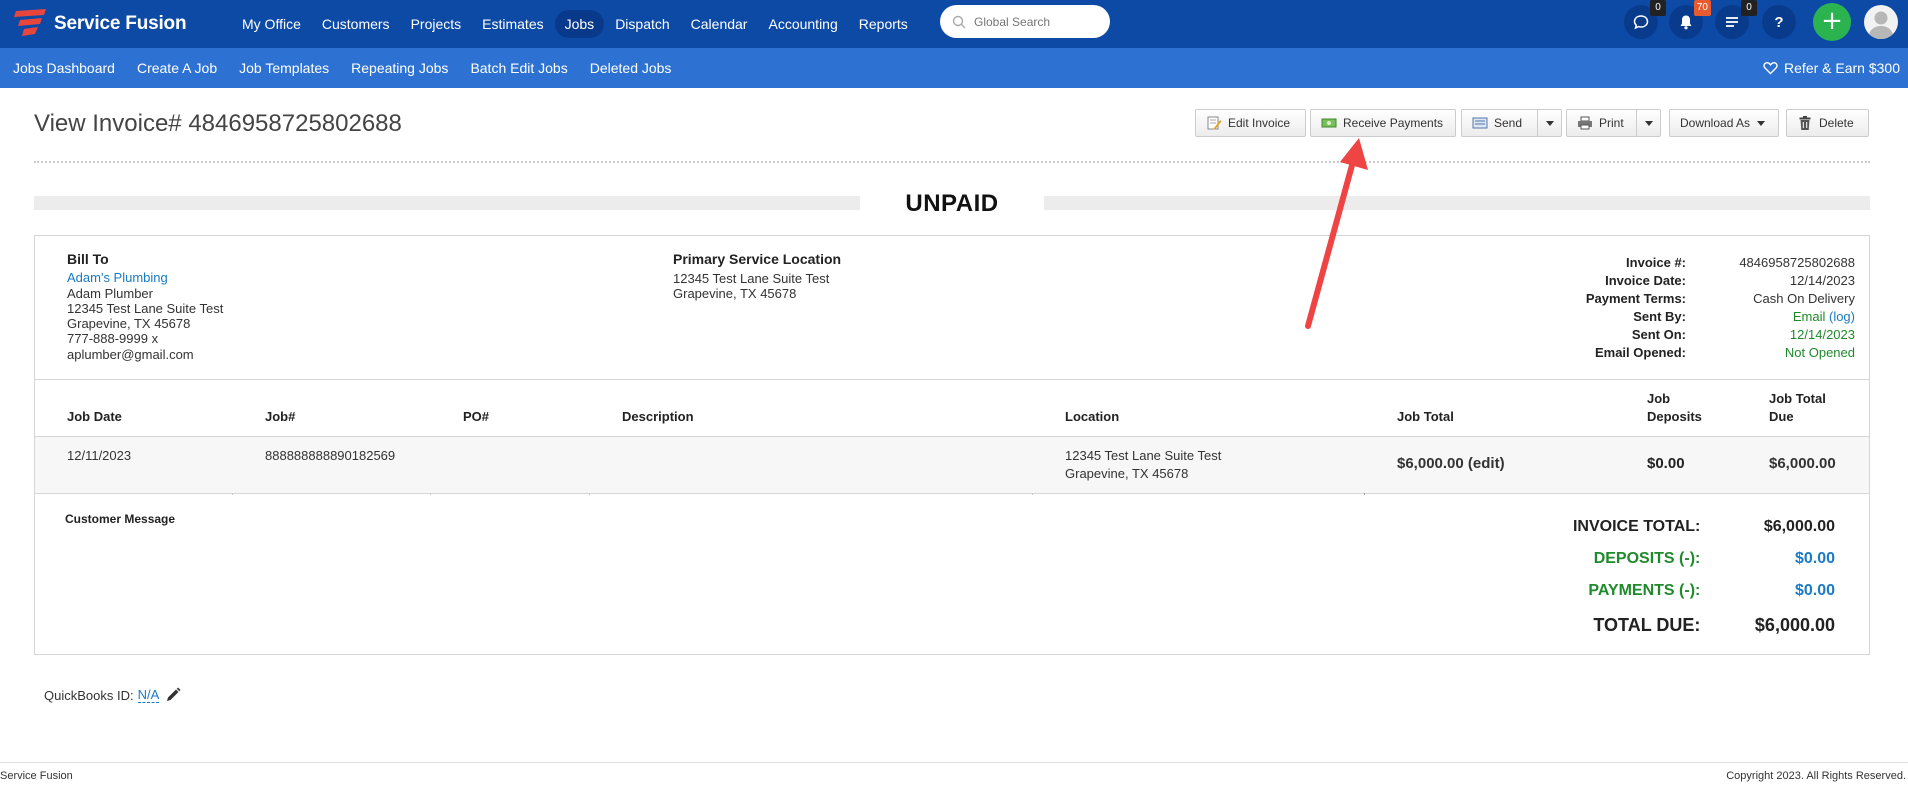 Image resolution: width=1908 pixels, height=788 pixels. I want to click on heart-icon, so click(1770, 68).